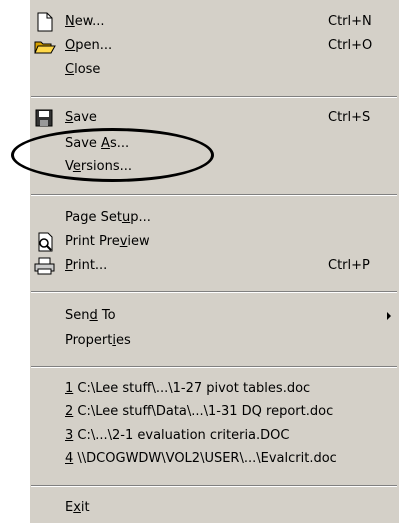  I want to click on menu-item-open: Open... Ctrl+O, so click(214, 46).